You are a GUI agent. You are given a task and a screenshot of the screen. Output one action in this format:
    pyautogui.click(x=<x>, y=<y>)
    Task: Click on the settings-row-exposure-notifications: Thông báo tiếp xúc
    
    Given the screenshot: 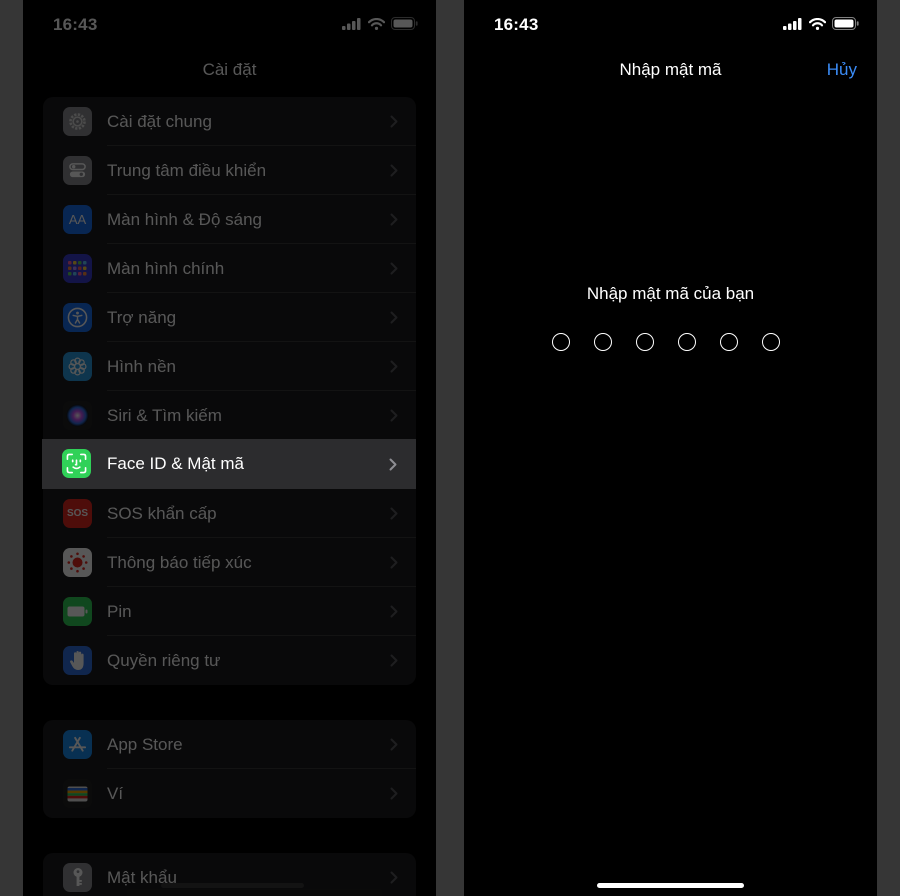 What is the action you would take?
    pyautogui.click(x=229, y=562)
    